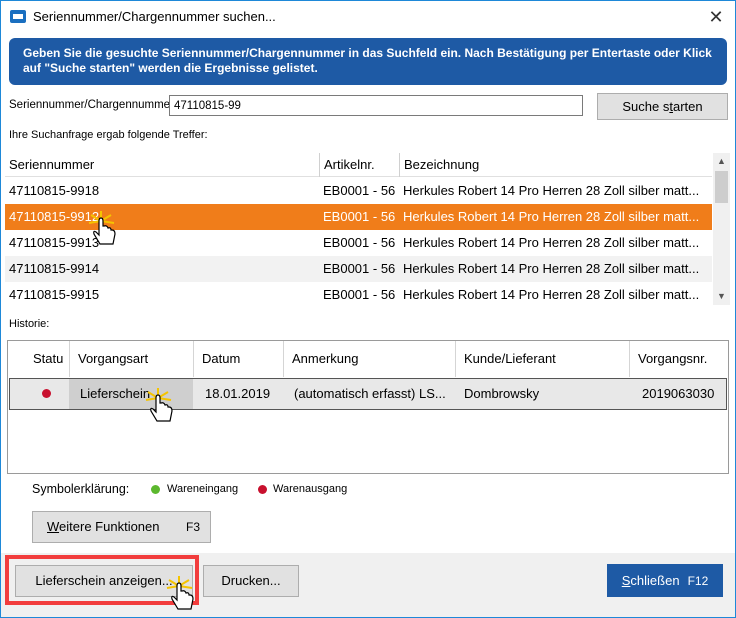 This screenshot has width=736, height=618. Describe the element at coordinates (239, 359) in the screenshot. I see `column-header-date: Datum` at that location.